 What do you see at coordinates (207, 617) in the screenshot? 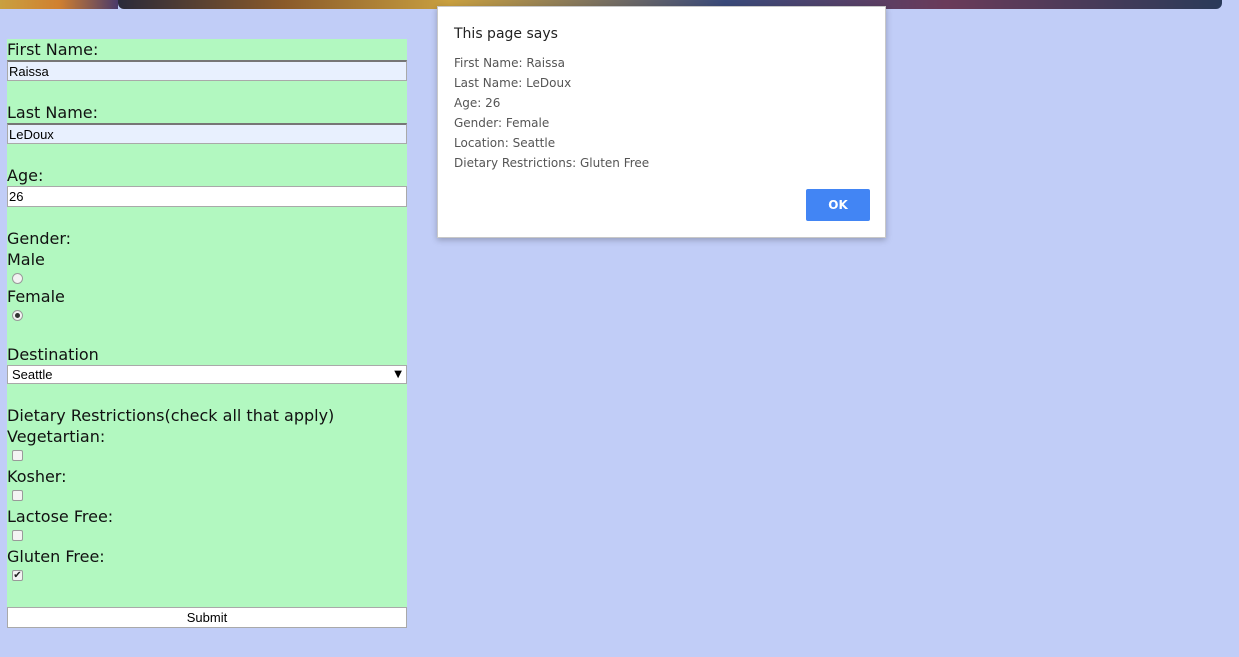
I see `submit-button: Submit` at bounding box center [207, 617].